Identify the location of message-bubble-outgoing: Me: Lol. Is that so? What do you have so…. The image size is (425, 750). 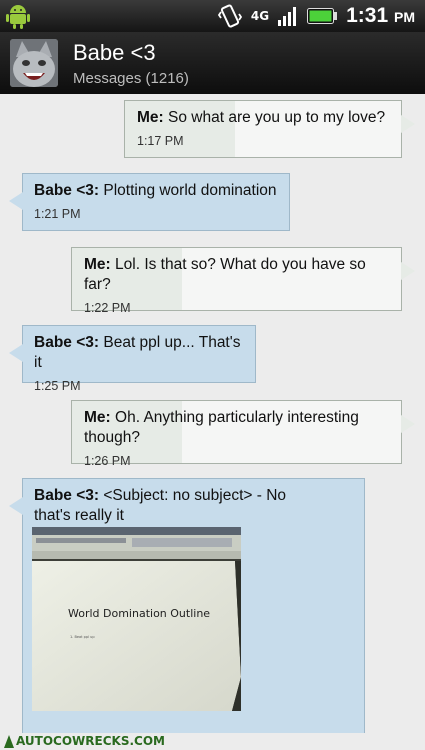
(243, 281).